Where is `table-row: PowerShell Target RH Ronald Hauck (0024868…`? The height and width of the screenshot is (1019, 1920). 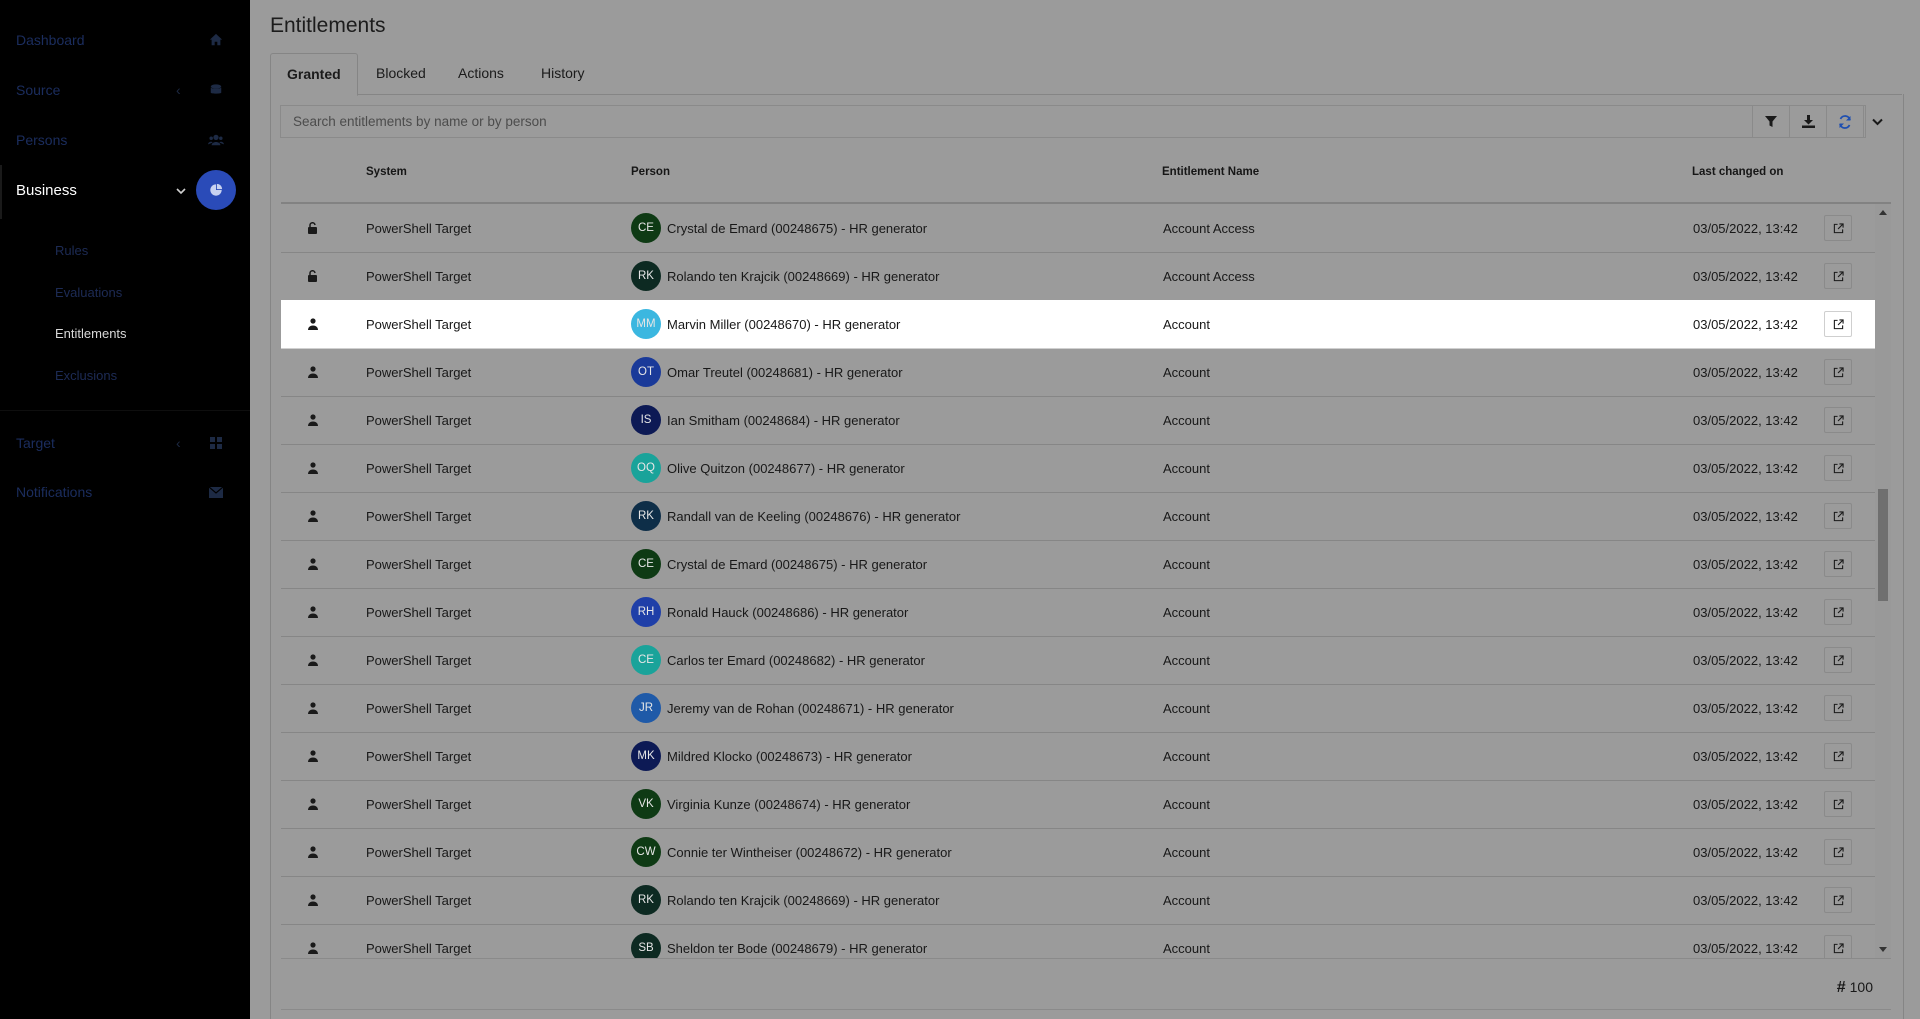 table-row: PowerShell Target RH Ronald Hauck (0024868… is located at coordinates (1078, 612).